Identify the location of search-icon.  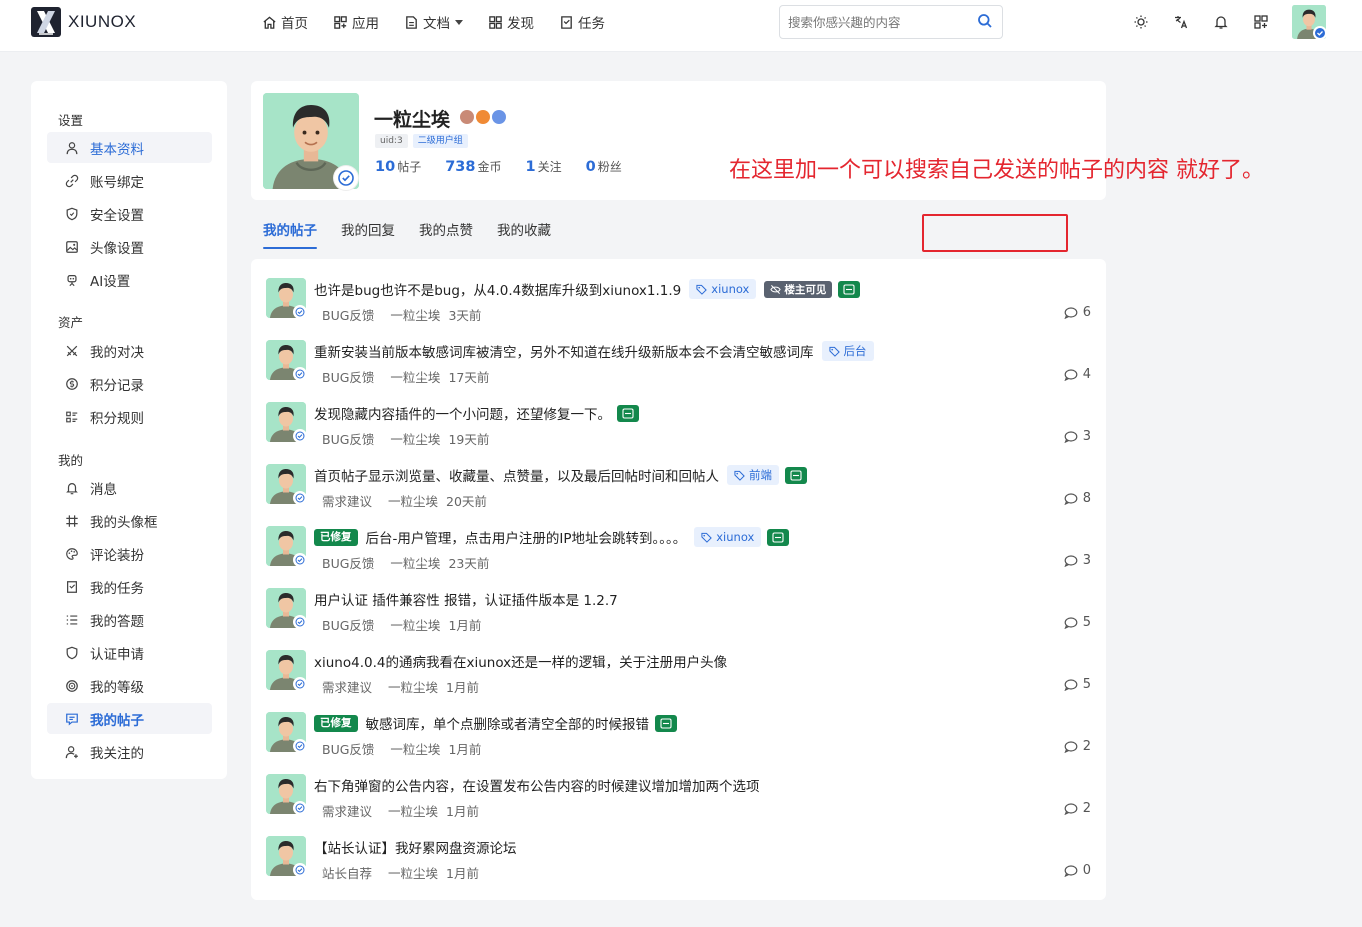
(985, 21).